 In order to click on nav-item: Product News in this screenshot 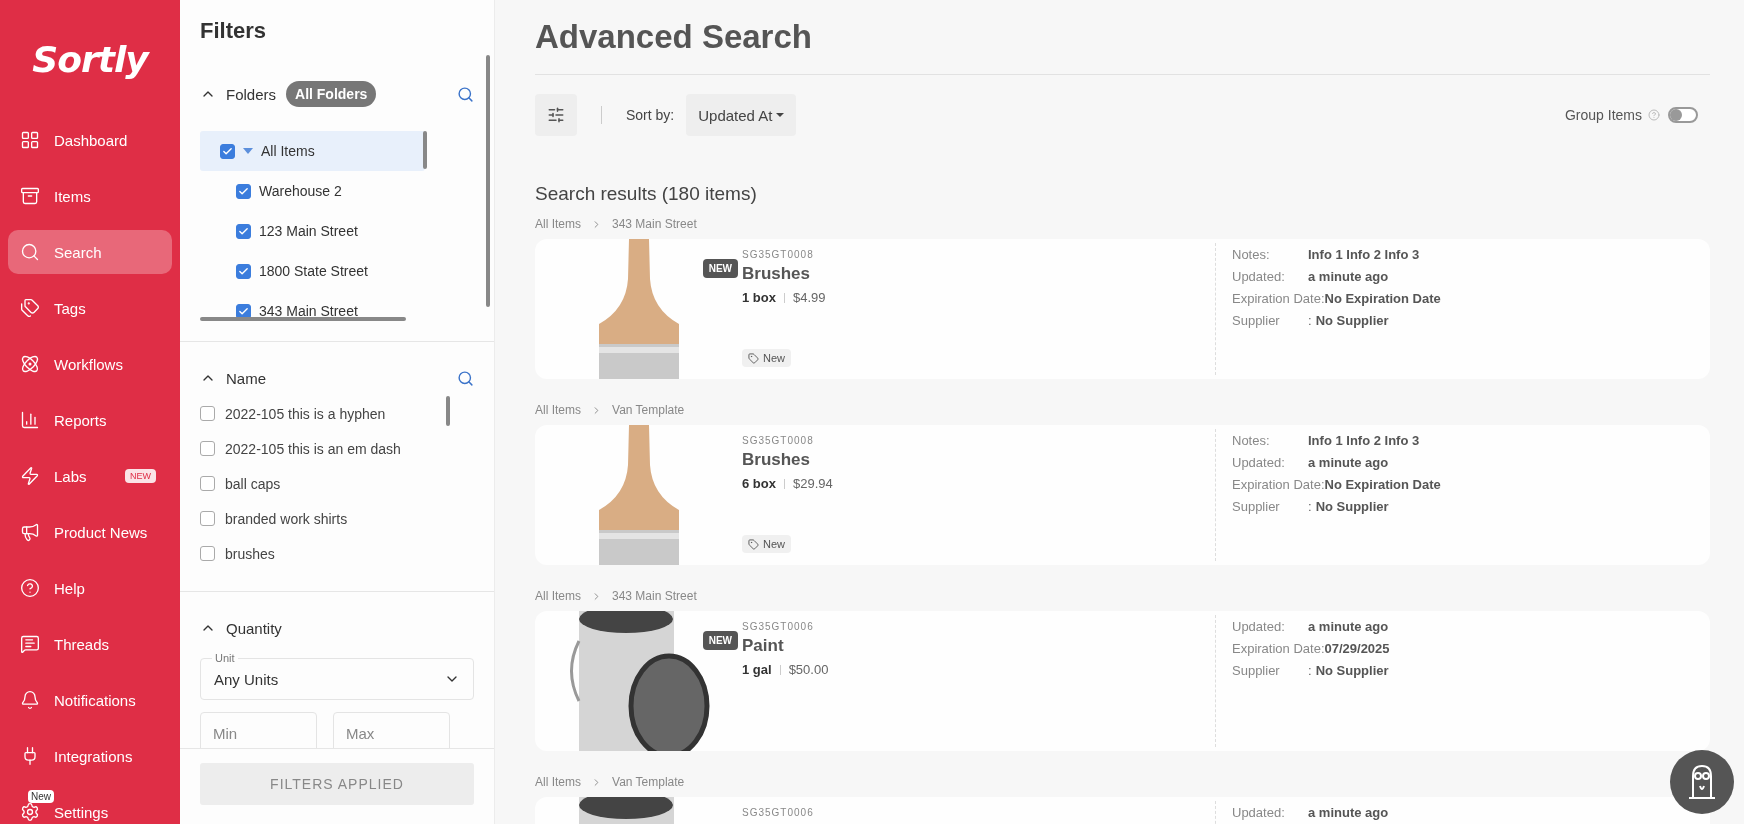, I will do `click(90, 532)`.